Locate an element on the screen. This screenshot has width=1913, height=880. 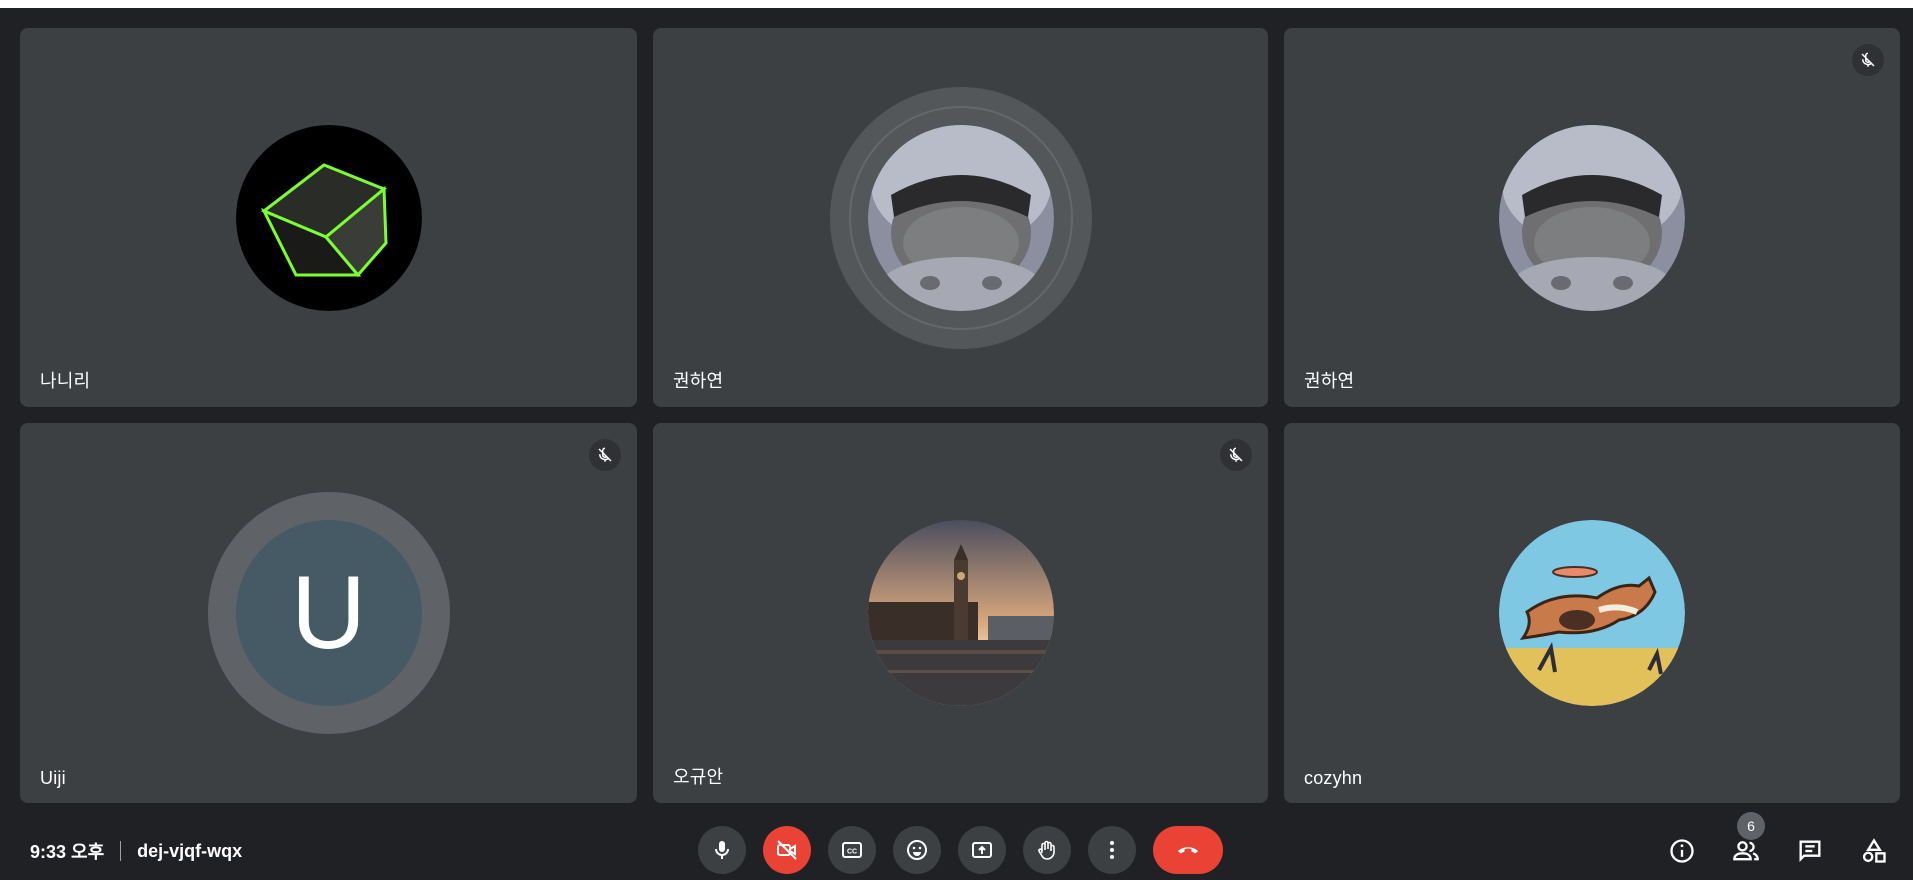
reactions-button is located at coordinates (917, 850).